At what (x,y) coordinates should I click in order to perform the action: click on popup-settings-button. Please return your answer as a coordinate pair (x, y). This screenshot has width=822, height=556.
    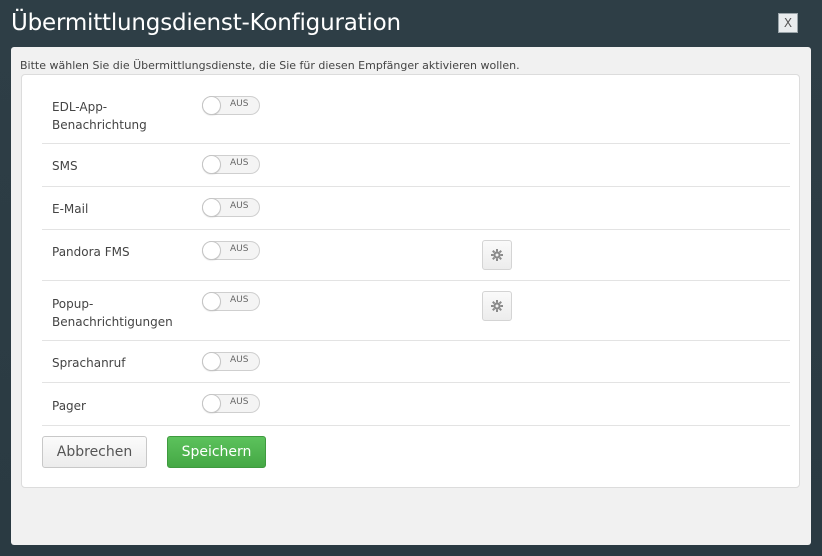
    Looking at the image, I should click on (497, 306).